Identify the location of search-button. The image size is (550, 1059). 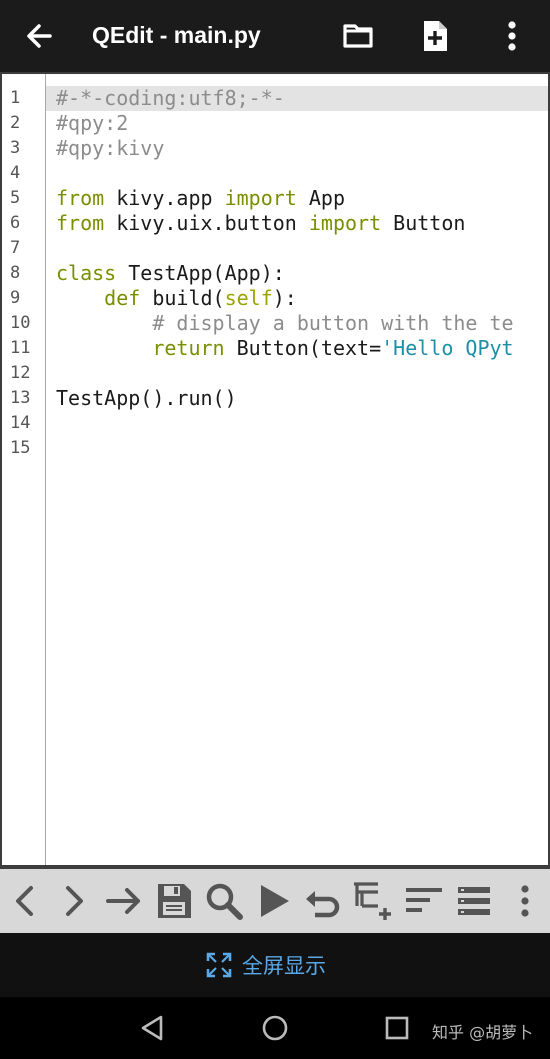
(224, 901).